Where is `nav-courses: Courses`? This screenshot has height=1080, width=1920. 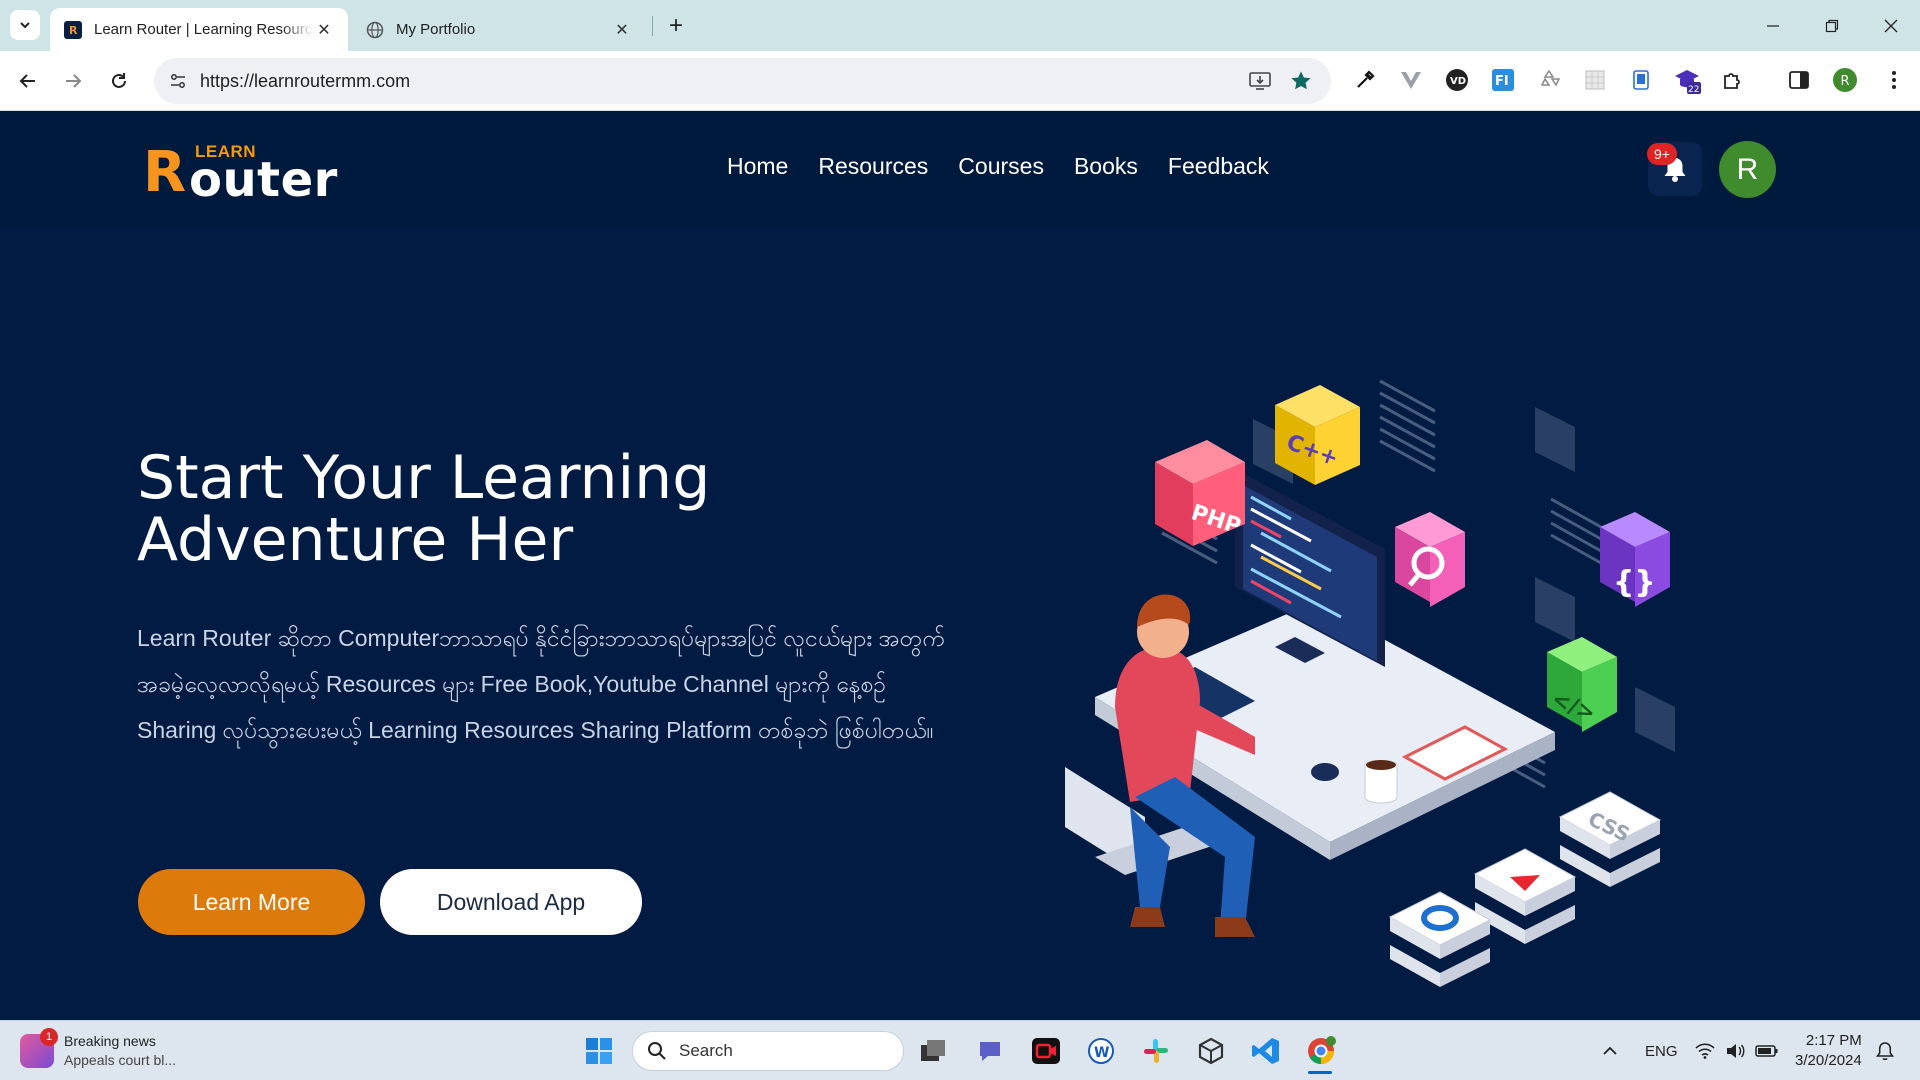 nav-courses: Courses is located at coordinates (1001, 166).